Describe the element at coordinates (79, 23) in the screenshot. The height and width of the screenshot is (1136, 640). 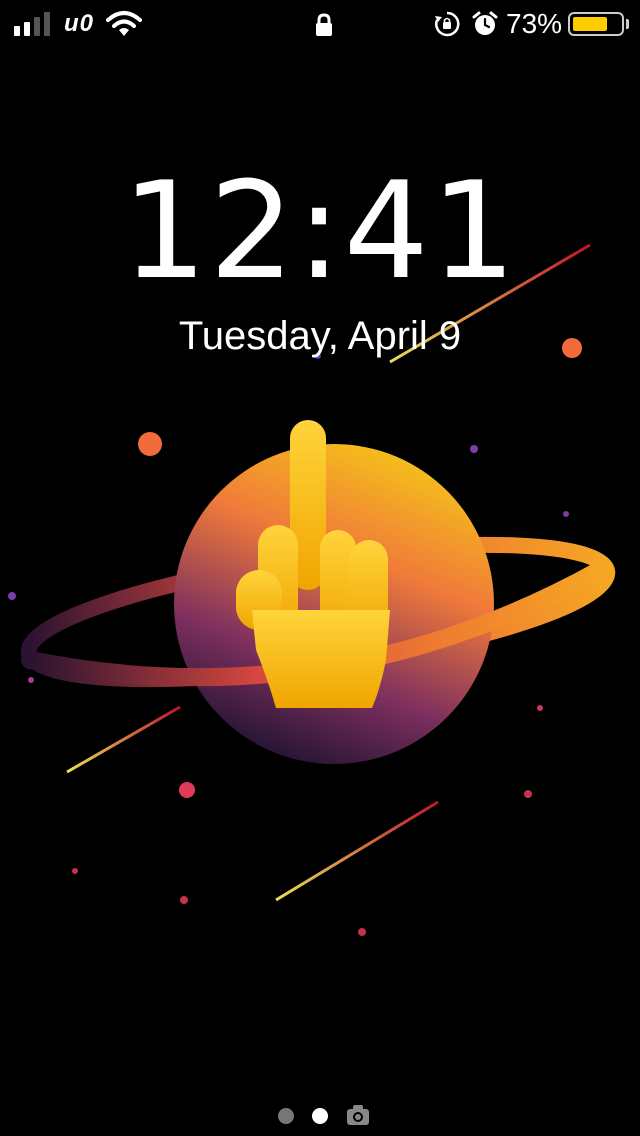
I see `carrier-name: u0` at that location.